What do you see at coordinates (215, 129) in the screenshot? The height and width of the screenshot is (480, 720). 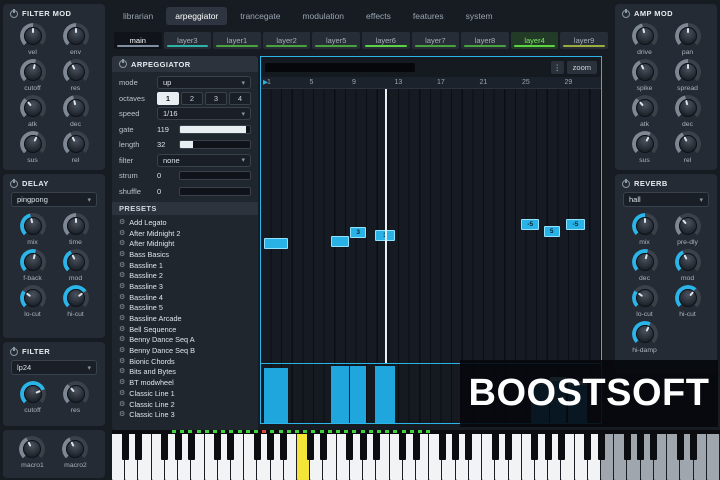 I see `gate-slider` at bounding box center [215, 129].